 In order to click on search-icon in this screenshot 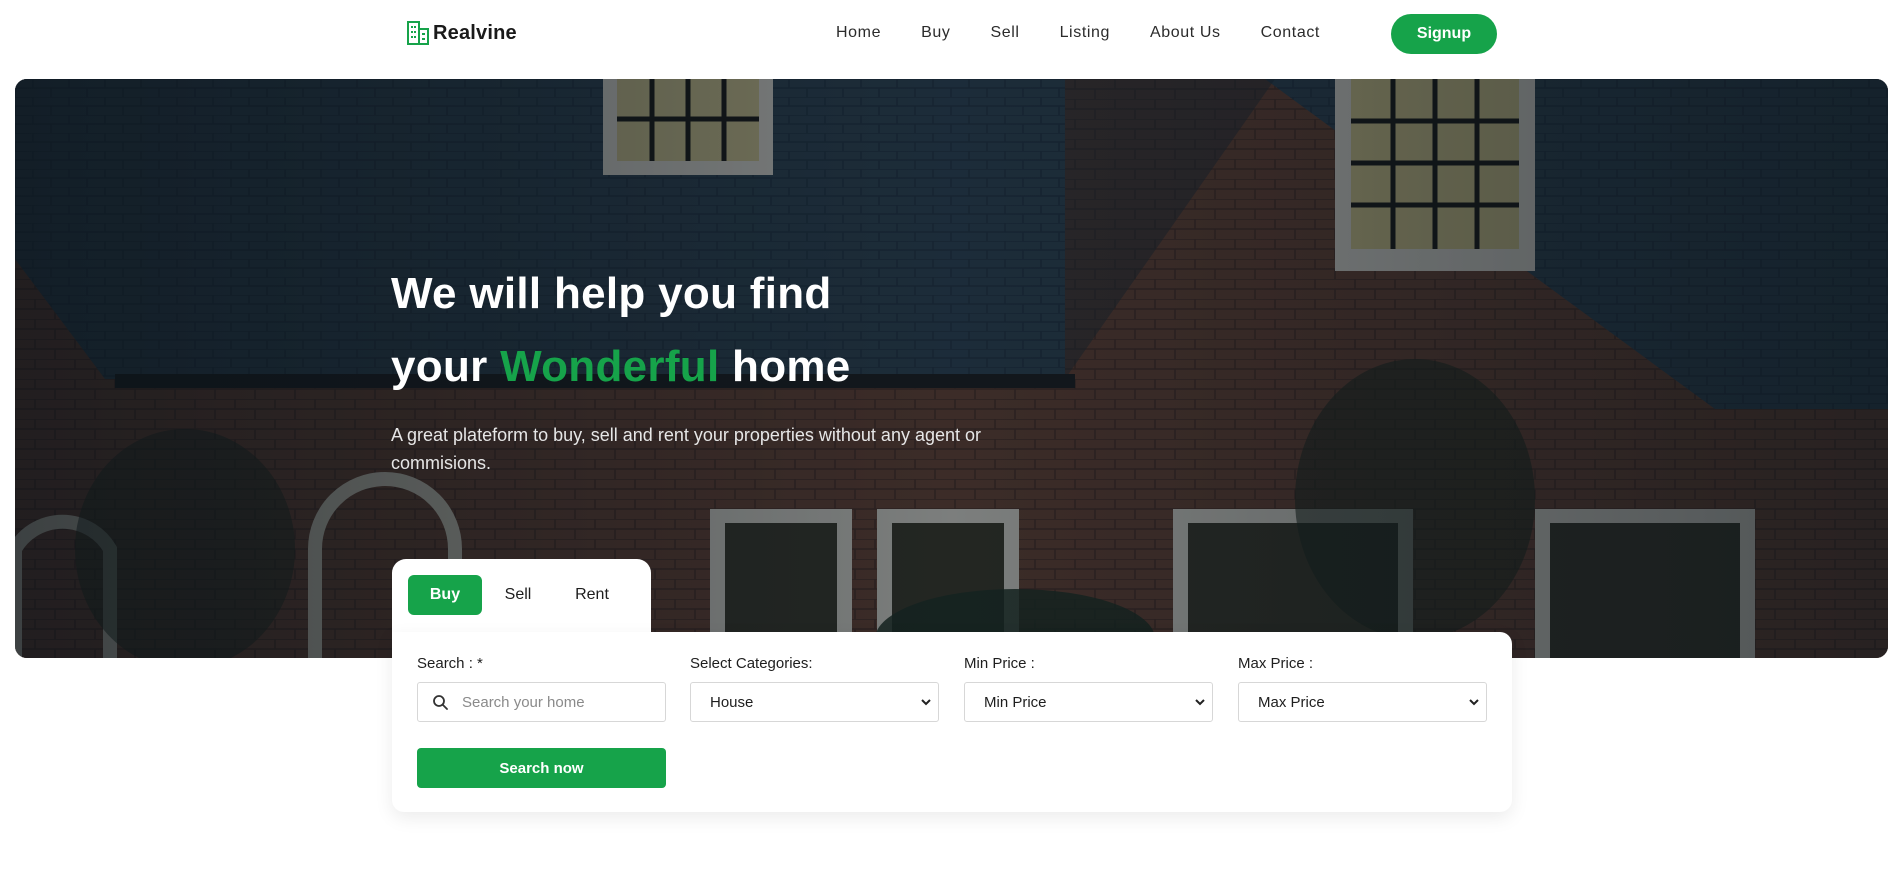, I will do `click(440, 702)`.